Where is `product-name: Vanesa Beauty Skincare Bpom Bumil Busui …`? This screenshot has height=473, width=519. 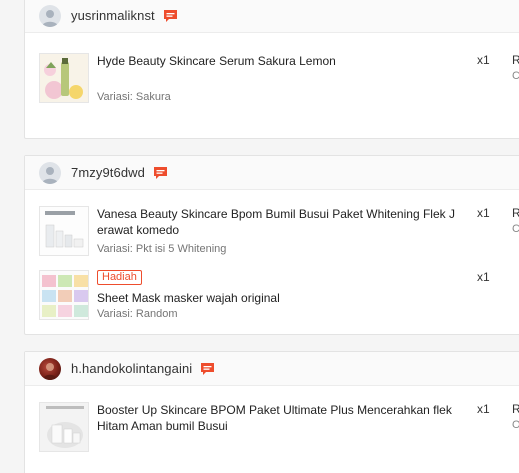
product-name: Vanesa Beauty Skincare Bpom Bumil Busui … is located at coordinates (285, 222).